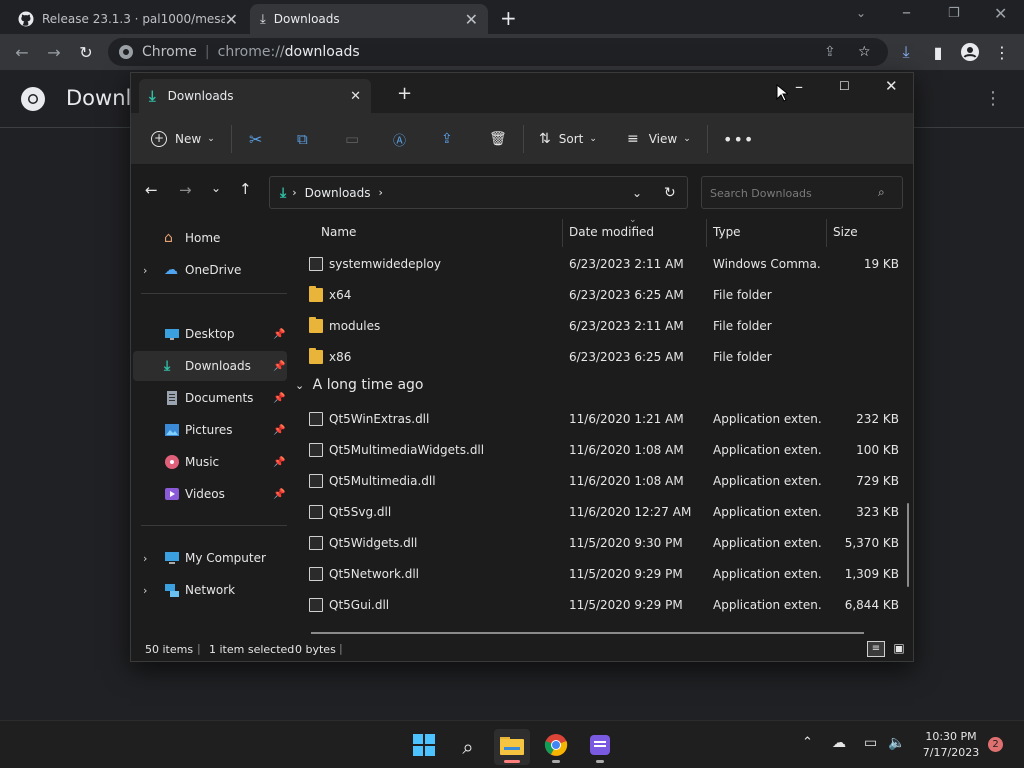 Image resolution: width=1024 pixels, height=768 pixels. I want to click on nav-item-pictures: Pictures 📌, so click(210, 430).